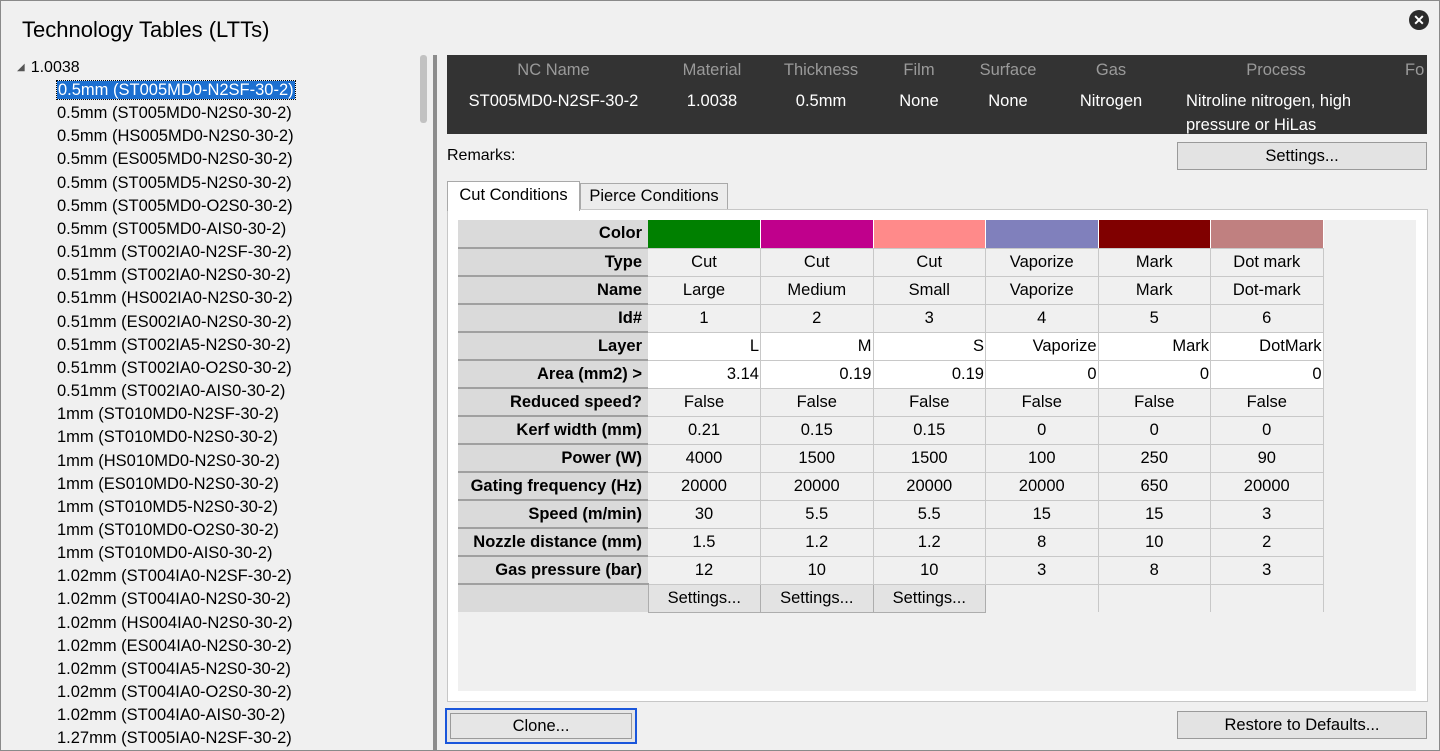 Image resolution: width=1440 pixels, height=751 pixels. I want to click on tree-scrollbar-thumb, so click(423, 89).